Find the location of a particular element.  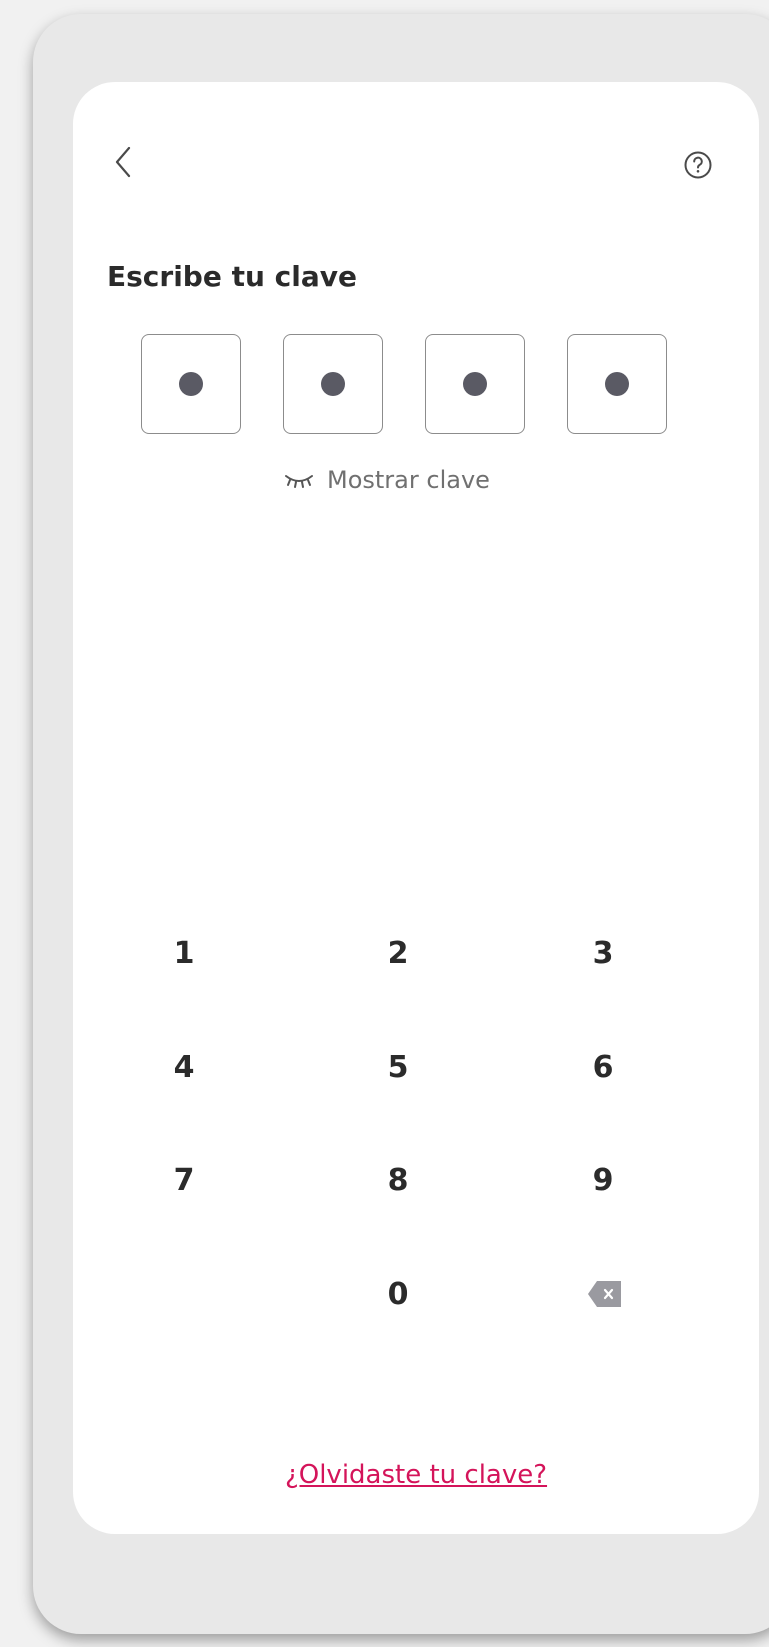

question-circle-icon is located at coordinates (698, 165).